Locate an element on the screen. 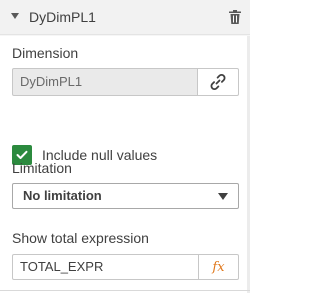  dimension-field: DyDimPL1 is located at coordinates (105, 82).